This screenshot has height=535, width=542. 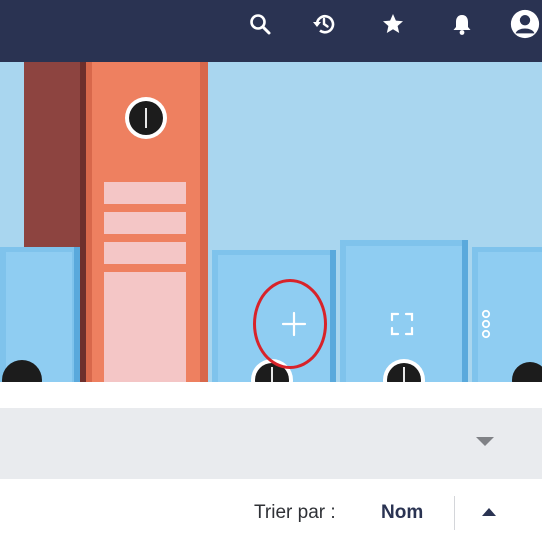 I want to click on more-options-button, so click(x=486, y=324).